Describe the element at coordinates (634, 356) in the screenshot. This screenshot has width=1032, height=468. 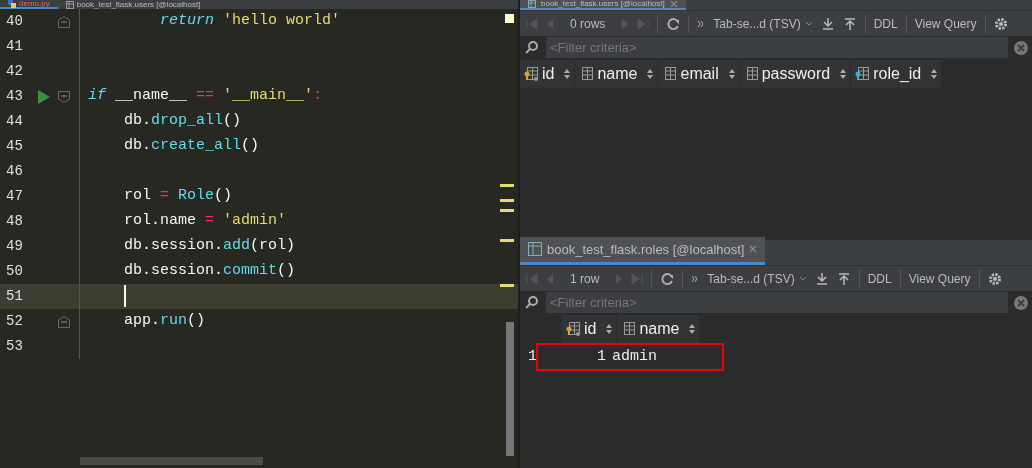
I see `table-cell-text: admin` at that location.